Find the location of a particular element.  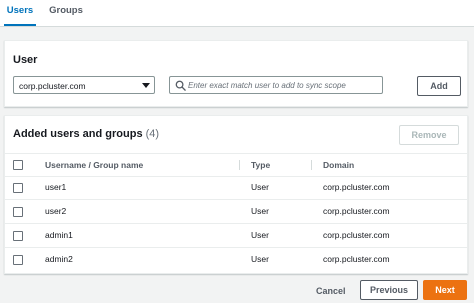

next-button: Next is located at coordinates (445, 290).